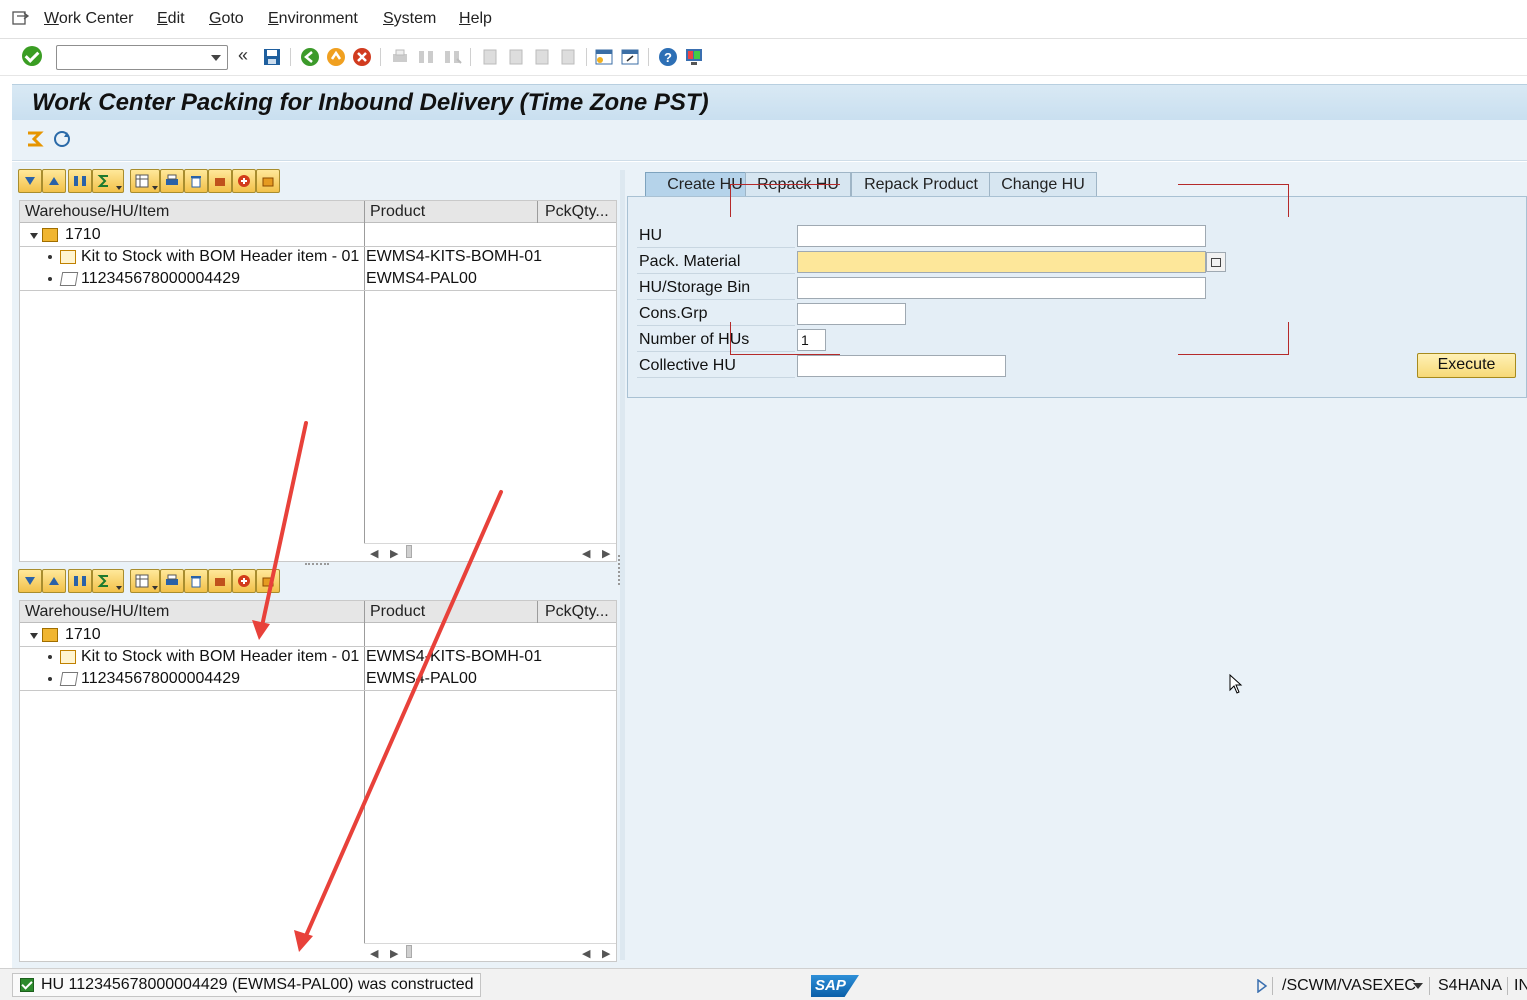 The image size is (1527, 1000). Describe the element at coordinates (409, 19) in the screenshot. I see `menu-system: System` at that location.